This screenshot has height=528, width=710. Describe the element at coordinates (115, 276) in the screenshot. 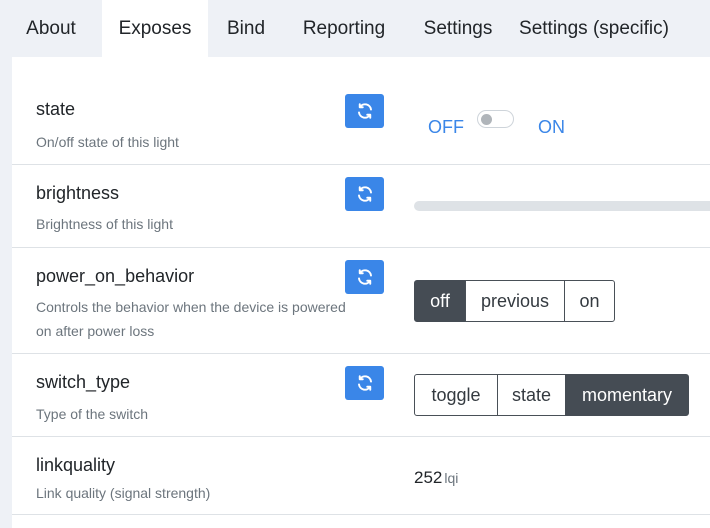

I see `feature-name: power_on_behavior` at that location.